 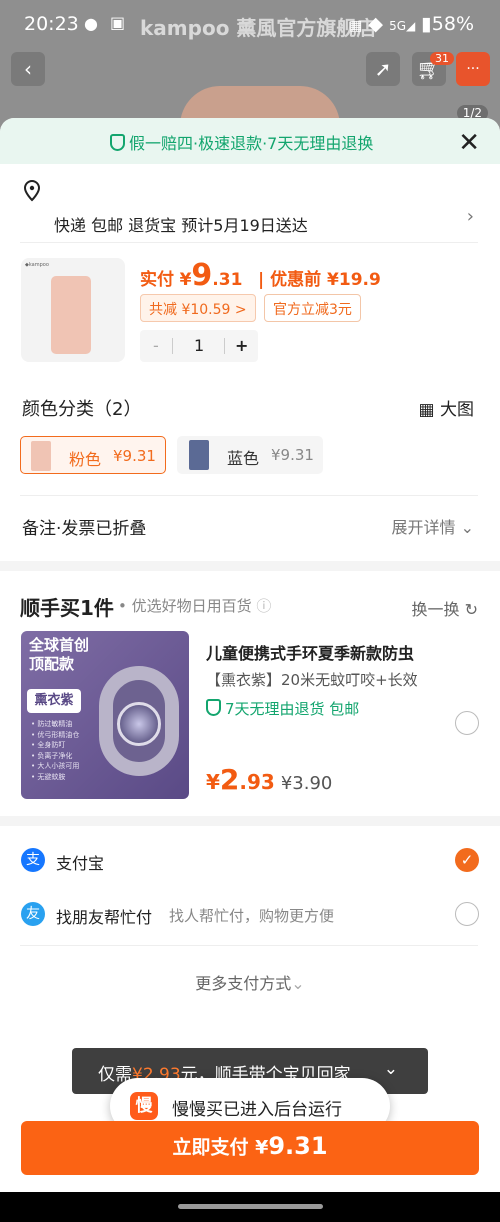 I want to click on variant-pink: 粉色 ¥9.31, so click(x=93, y=455).